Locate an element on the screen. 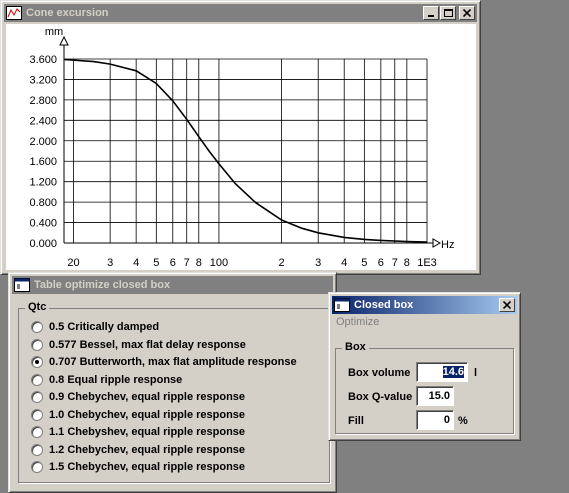 The width and height of the screenshot is (569, 493). y-tick-label: 0.000 is located at coordinates (43, 244).